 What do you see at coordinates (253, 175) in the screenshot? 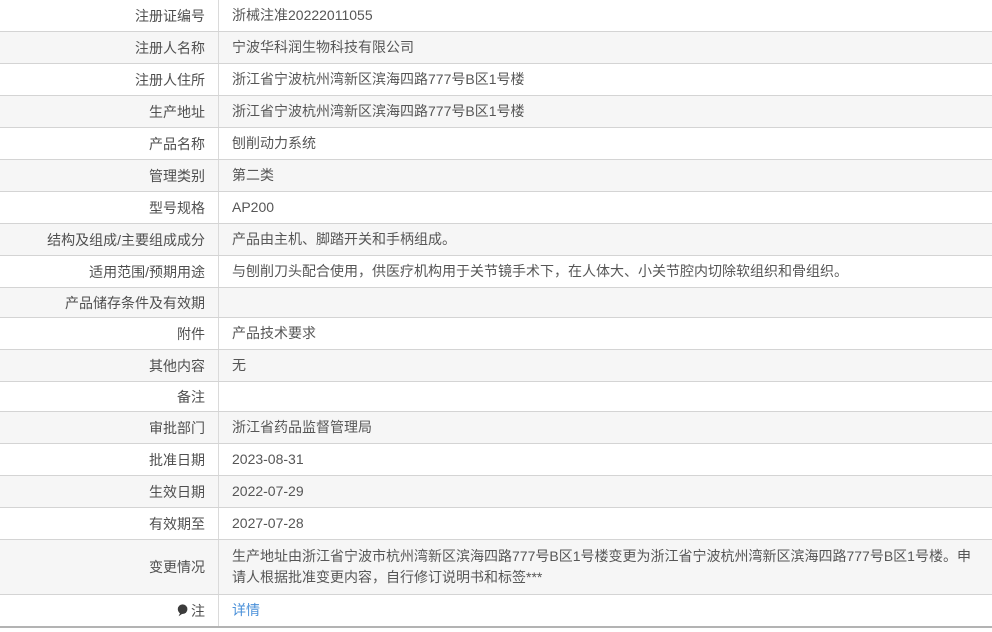
I see `row-value: 第二类` at bounding box center [253, 175].